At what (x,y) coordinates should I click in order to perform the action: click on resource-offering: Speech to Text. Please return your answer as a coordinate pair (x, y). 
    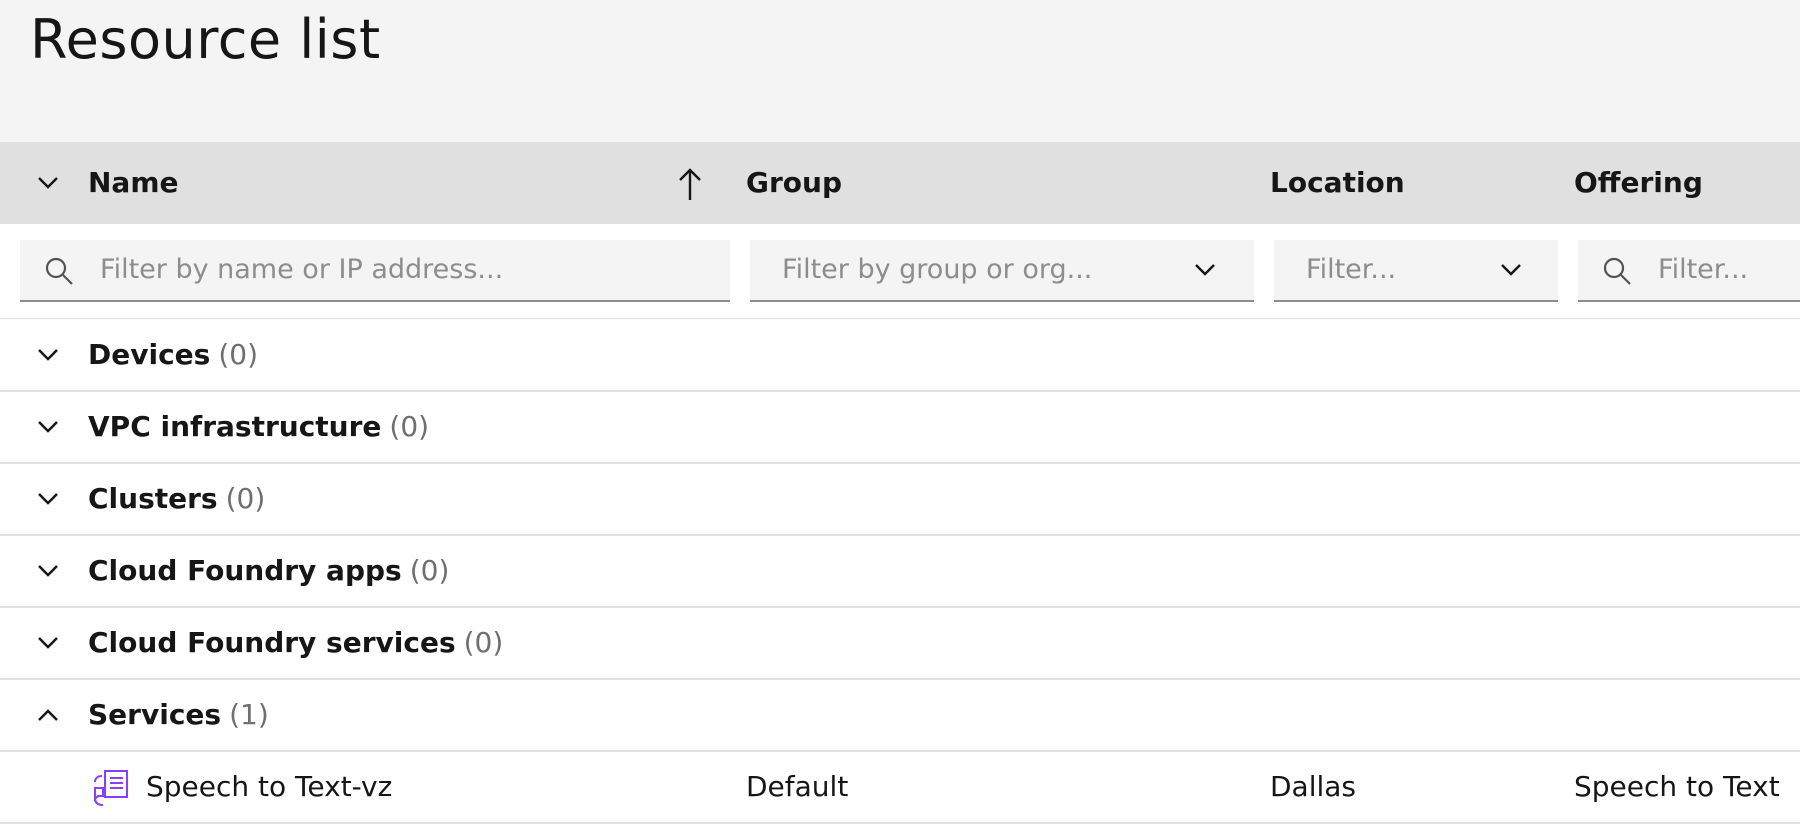
    Looking at the image, I should click on (1677, 786).